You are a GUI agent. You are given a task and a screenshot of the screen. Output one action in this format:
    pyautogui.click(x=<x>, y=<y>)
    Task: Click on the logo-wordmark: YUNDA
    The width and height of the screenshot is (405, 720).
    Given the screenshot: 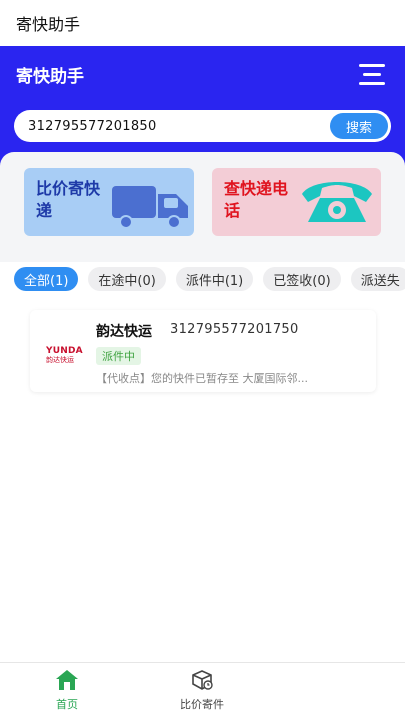 What is the action you would take?
    pyautogui.click(x=64, y=351)
    